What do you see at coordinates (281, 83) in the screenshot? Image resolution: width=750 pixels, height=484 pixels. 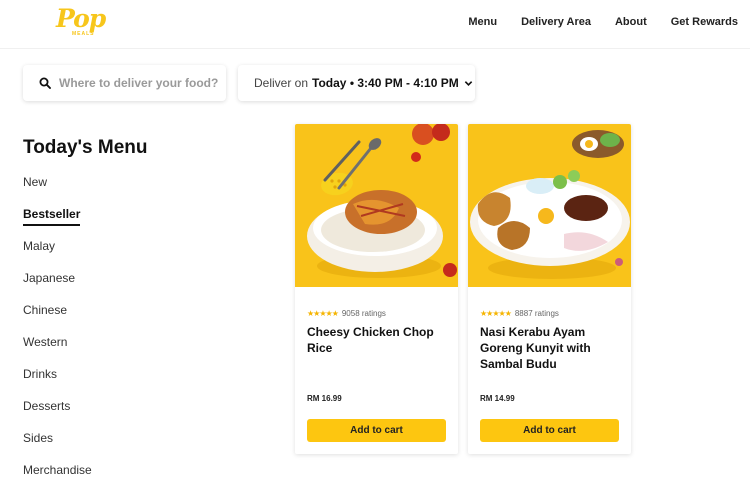 I see `deliver-on-label: Deliver on` at bounding box center [281, 83].